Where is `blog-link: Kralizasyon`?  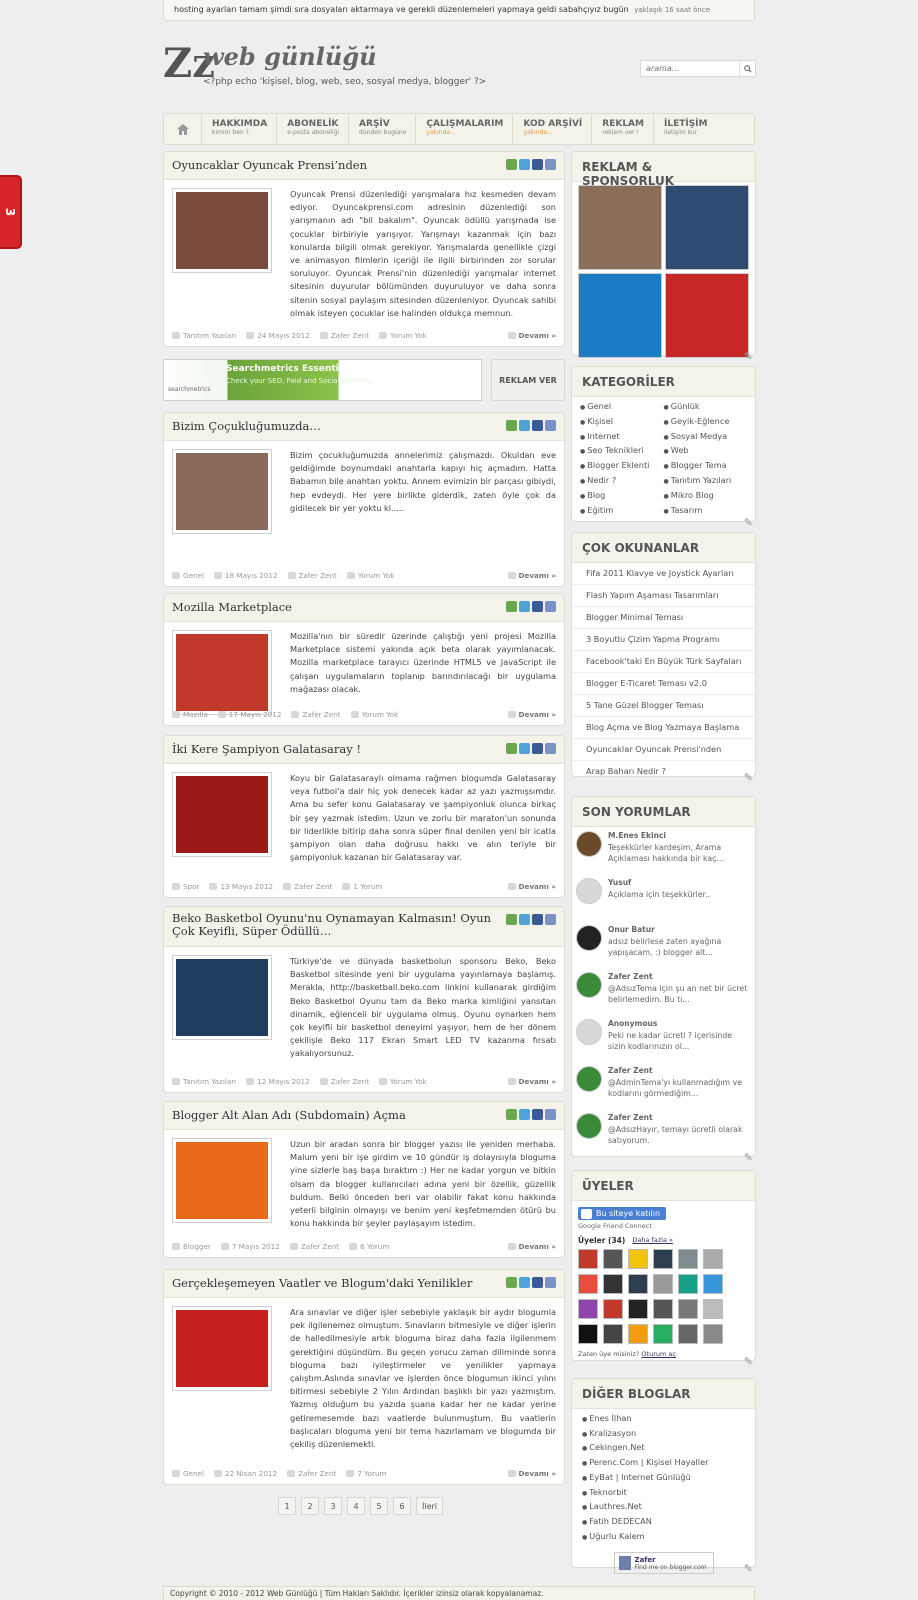
blog-link: Kralizasyon is located at coordinates (663, 1434).